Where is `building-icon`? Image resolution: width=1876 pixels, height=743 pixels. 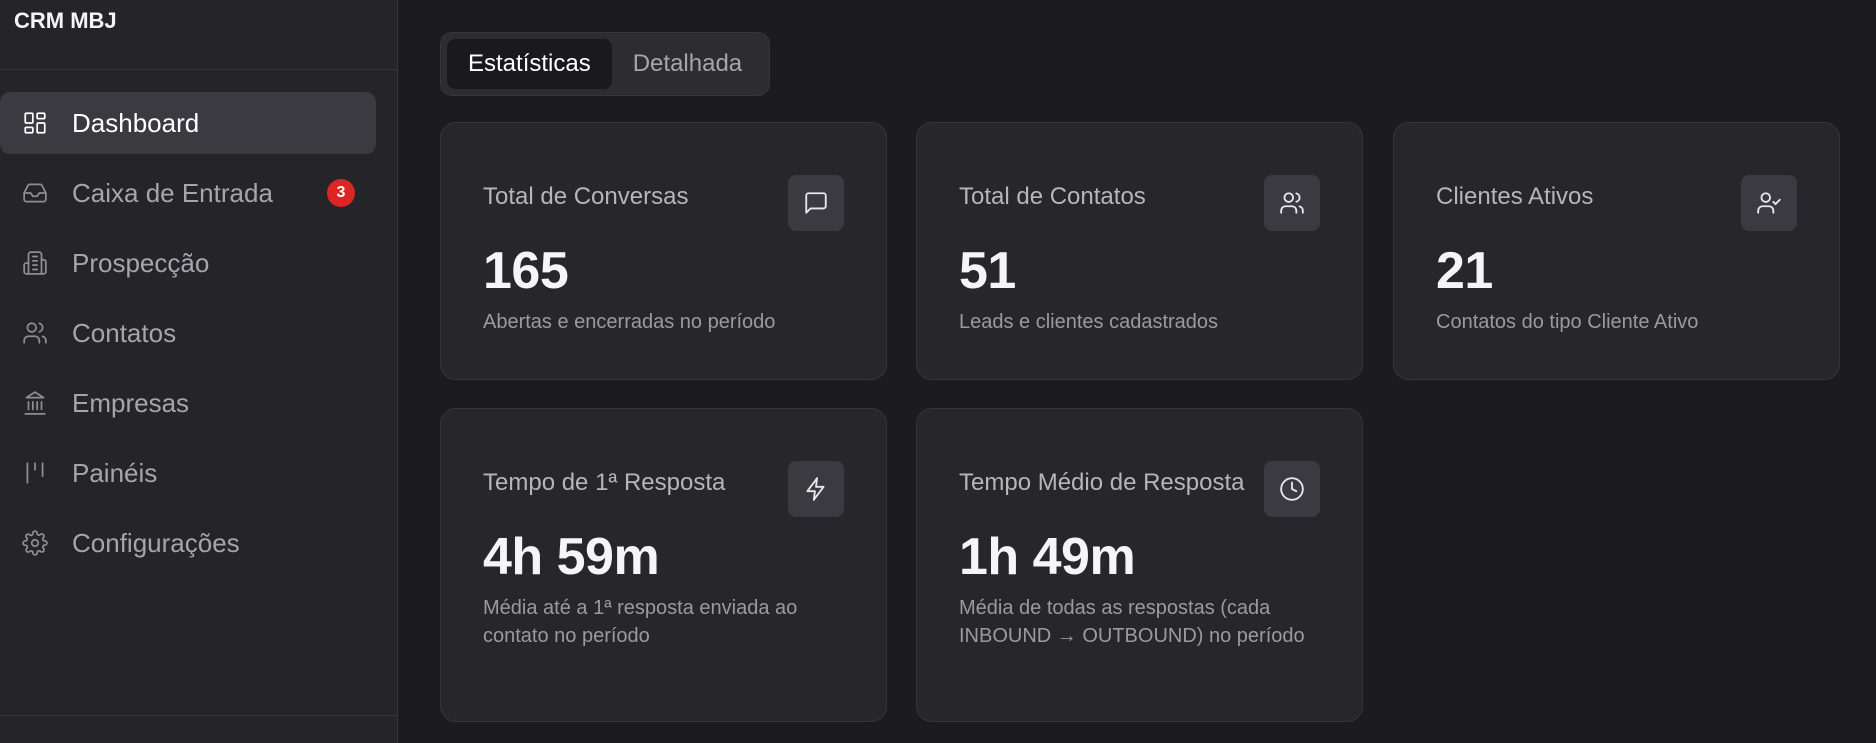 building-icon is located at coordinates (35, 263).